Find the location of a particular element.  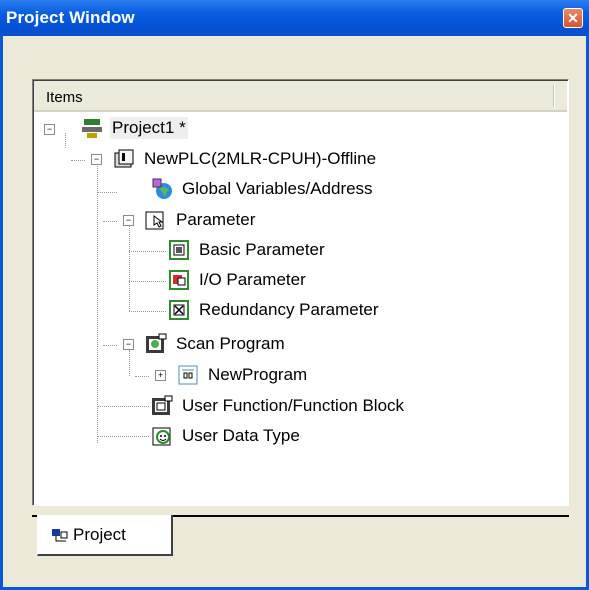

project-tab-icon is located at coordinates (60, 535).